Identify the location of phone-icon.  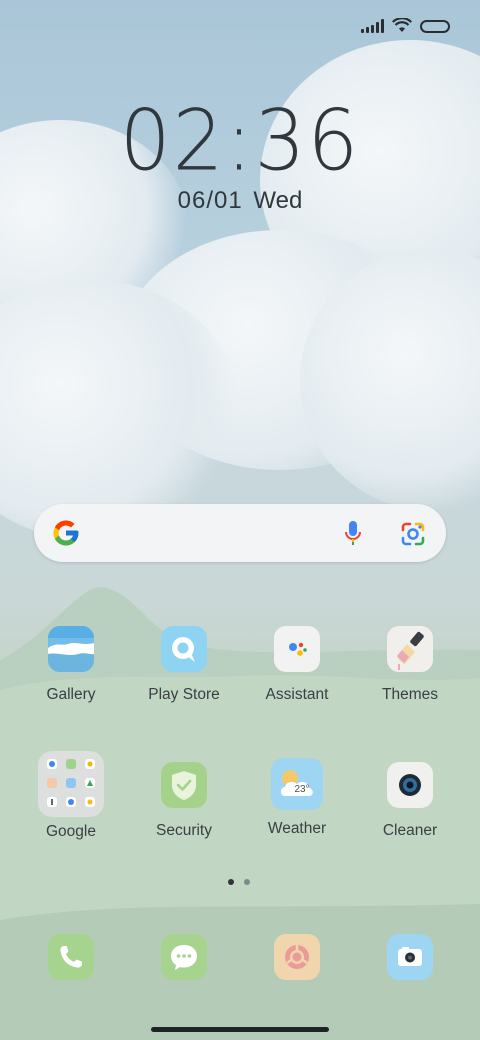
(71, 957).